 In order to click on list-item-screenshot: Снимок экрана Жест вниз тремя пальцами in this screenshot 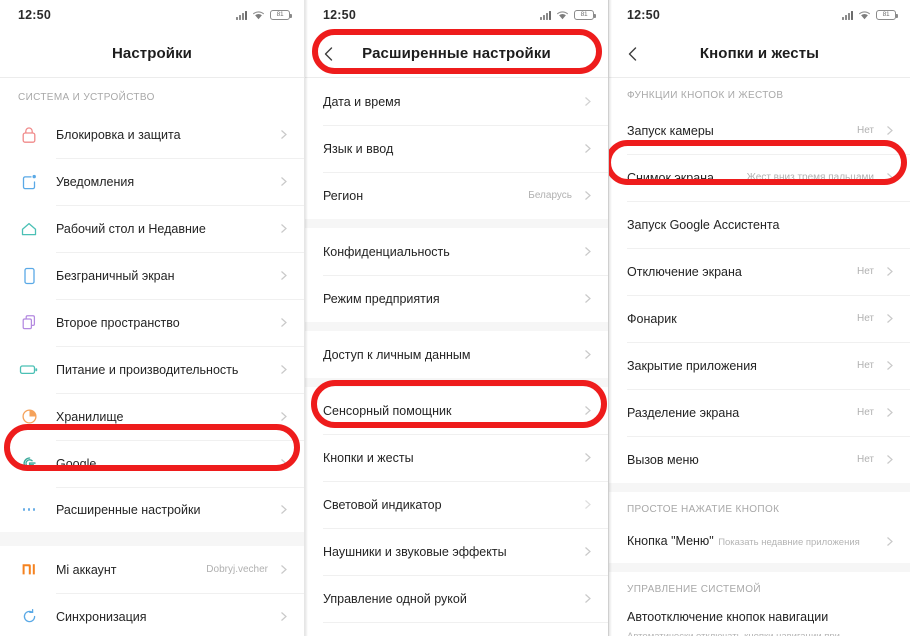, I will do `click(759, 177)`.